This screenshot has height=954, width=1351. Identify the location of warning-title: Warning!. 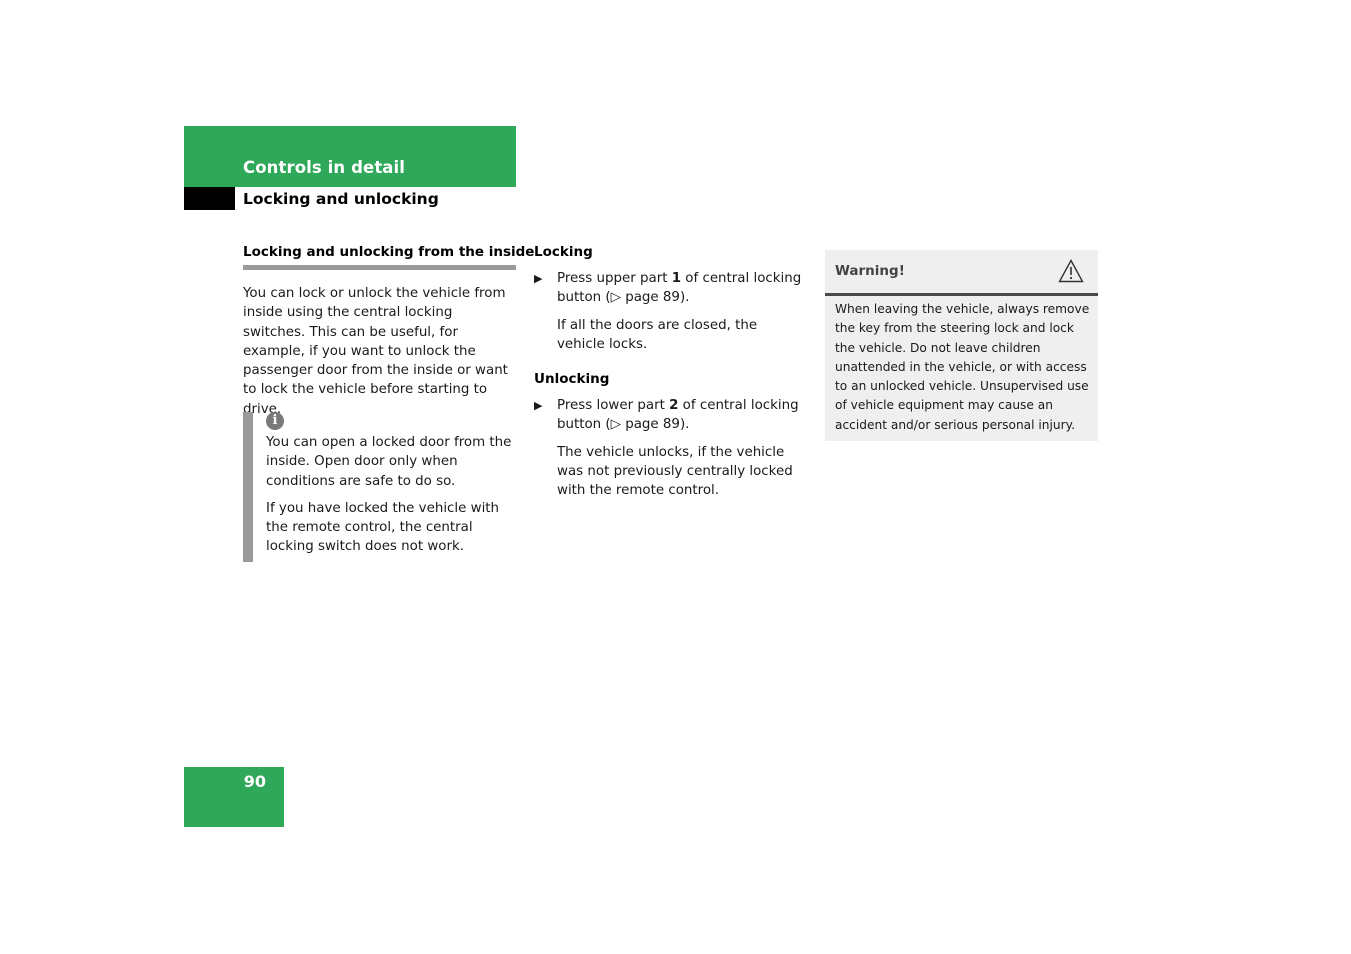
(870, 271).